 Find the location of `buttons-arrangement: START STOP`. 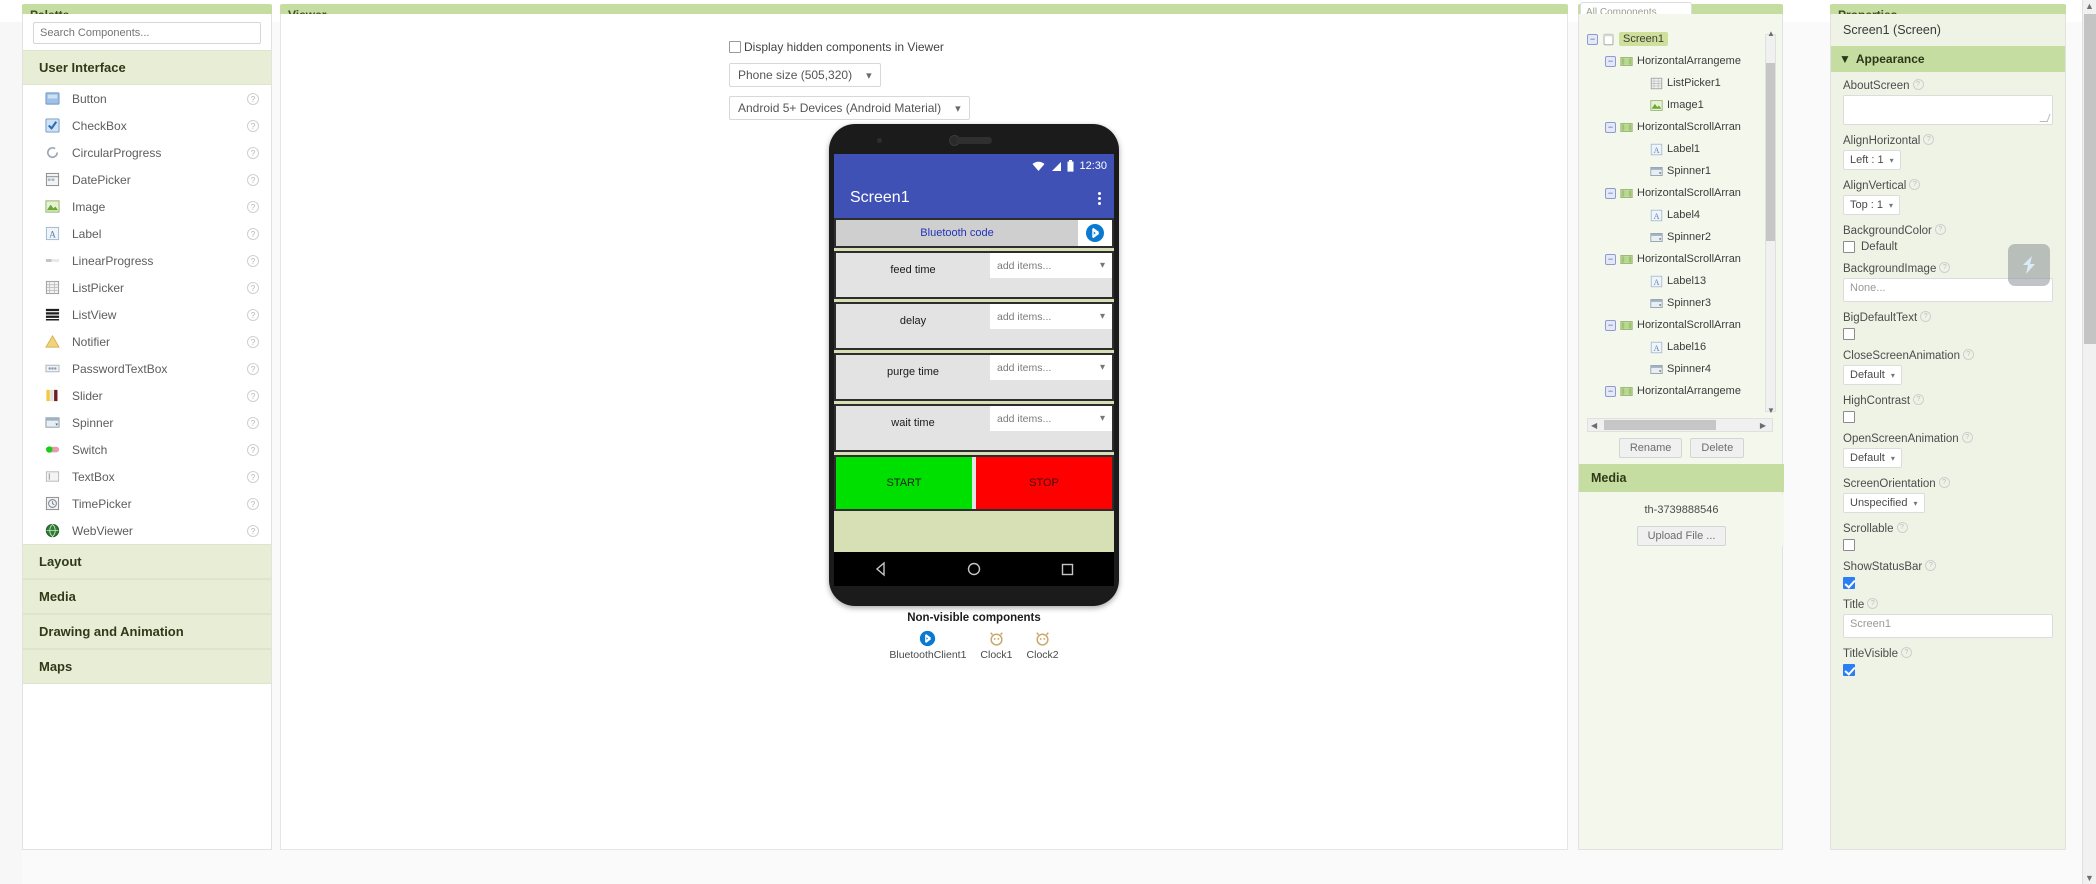

buttons-arrangement: START STOP is located at coordinates (974, 483).